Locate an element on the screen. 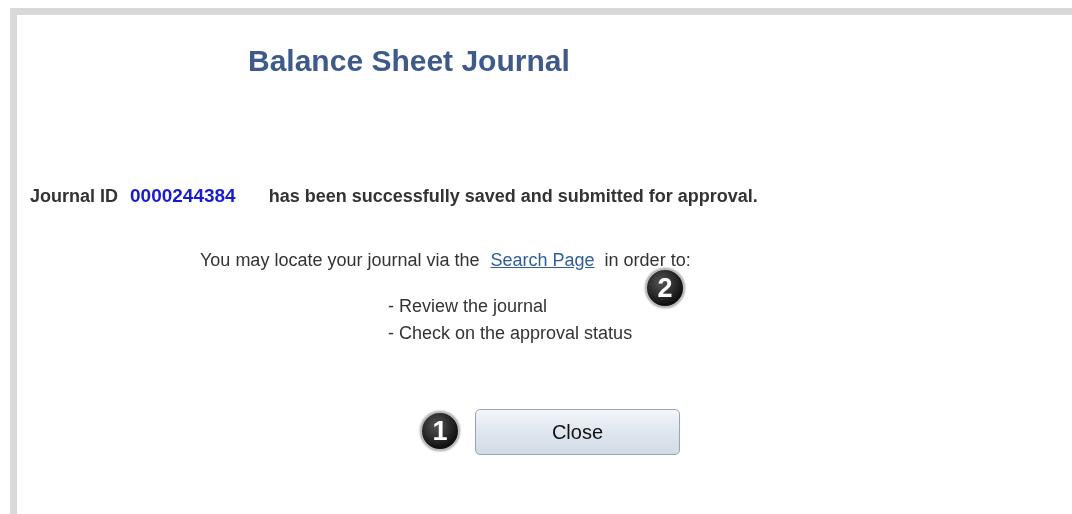 This screenshot has height=514, width=1072. journal-id: 0000244384 is located at coordinates (183, 196).